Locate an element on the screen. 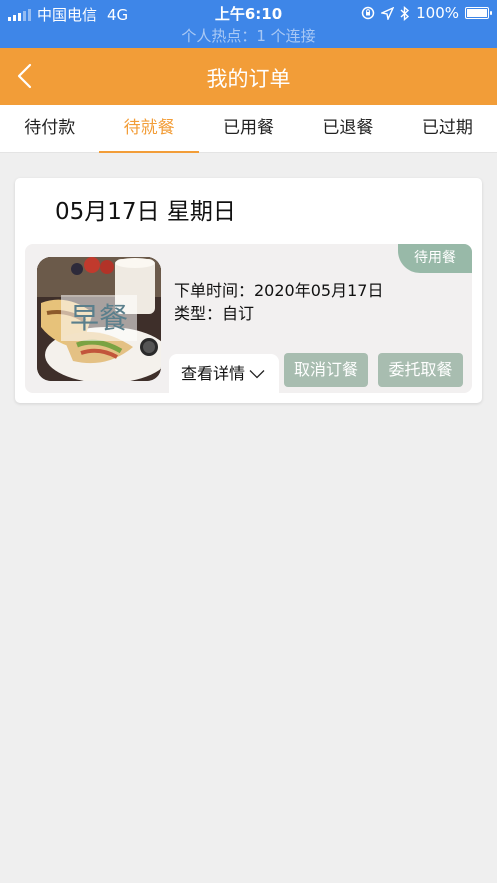  order-tabs: 待付款 待就餐 已用餐 已退餐 已过期 is located at coordinates (248, 129).